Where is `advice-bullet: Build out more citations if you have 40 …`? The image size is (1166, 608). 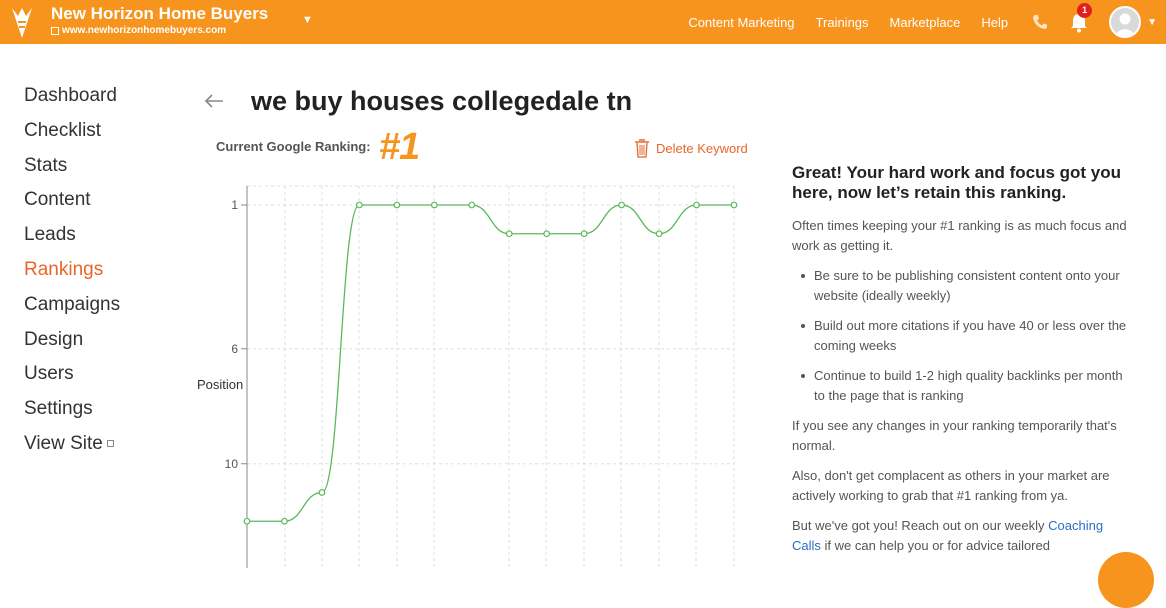 advice-bullet: Build out more citations if you have 40 … is located at coordinates (962, 335).